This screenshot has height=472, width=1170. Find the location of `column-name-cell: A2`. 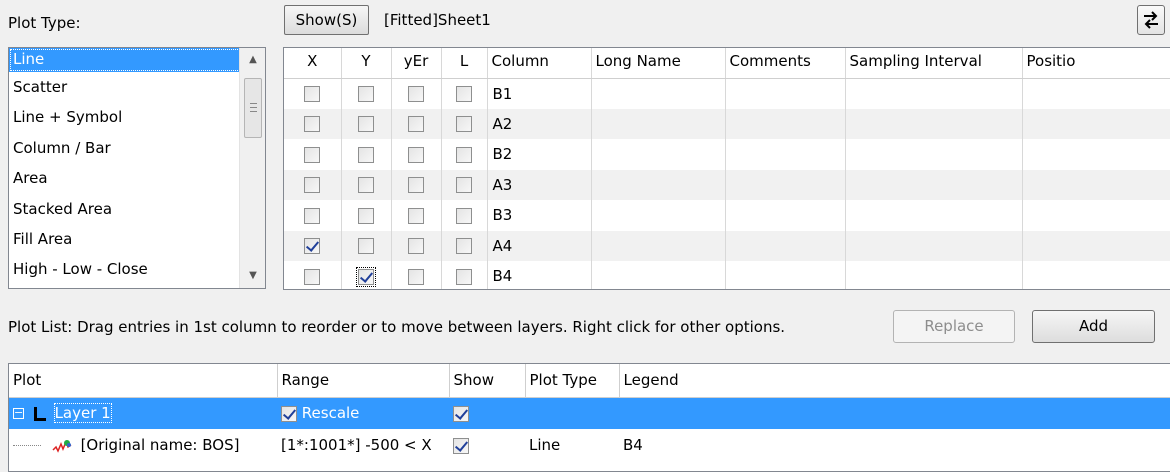

column-name-cell: A2 is located at coordinates (539, 123).